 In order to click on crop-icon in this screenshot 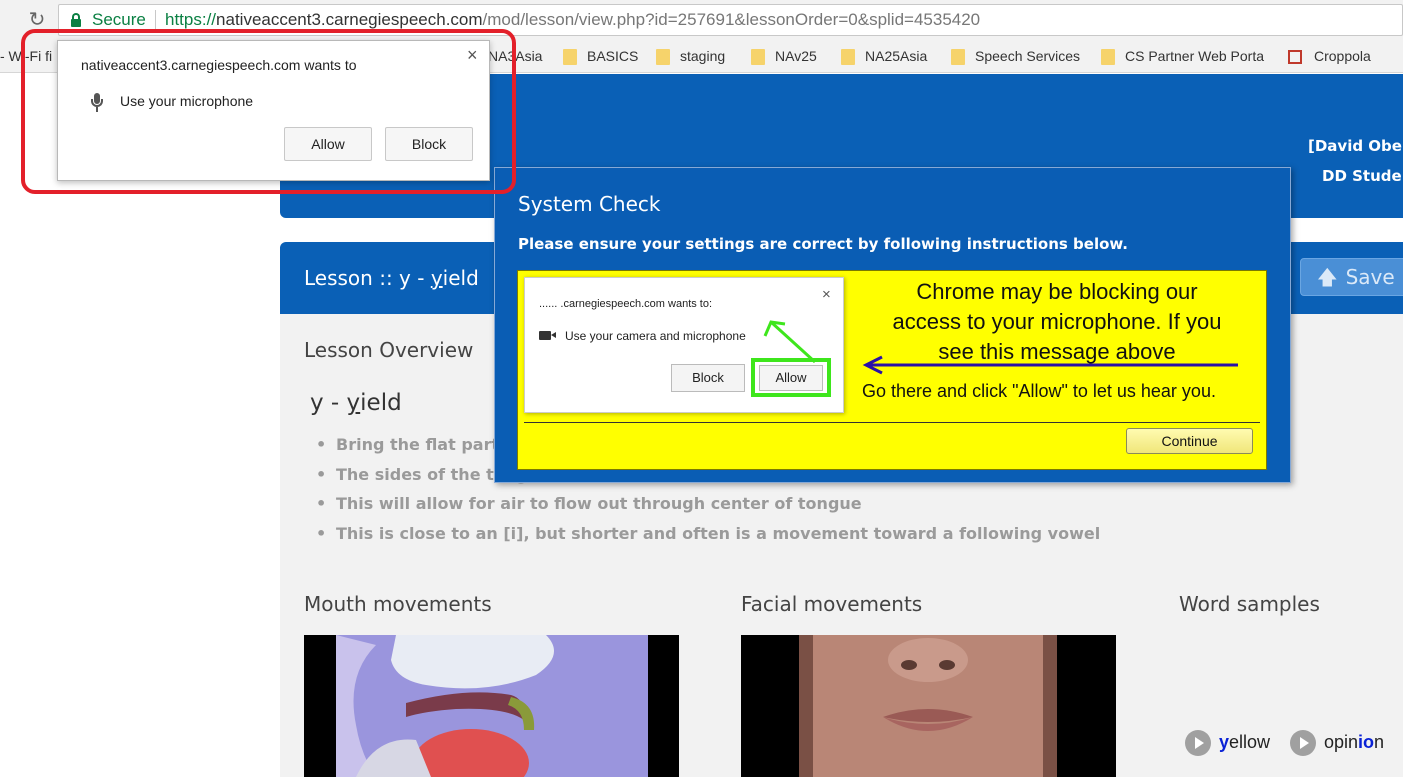, I will do `click(1295, 57)`.